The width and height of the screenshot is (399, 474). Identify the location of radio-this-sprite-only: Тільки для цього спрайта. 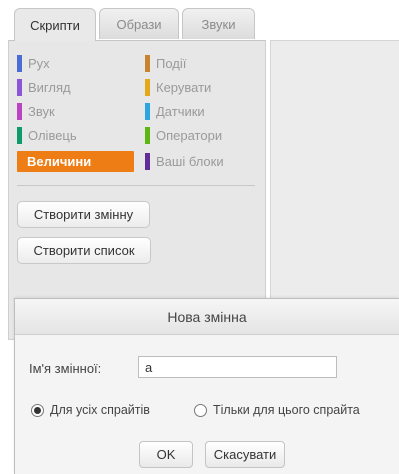
(277, 410).